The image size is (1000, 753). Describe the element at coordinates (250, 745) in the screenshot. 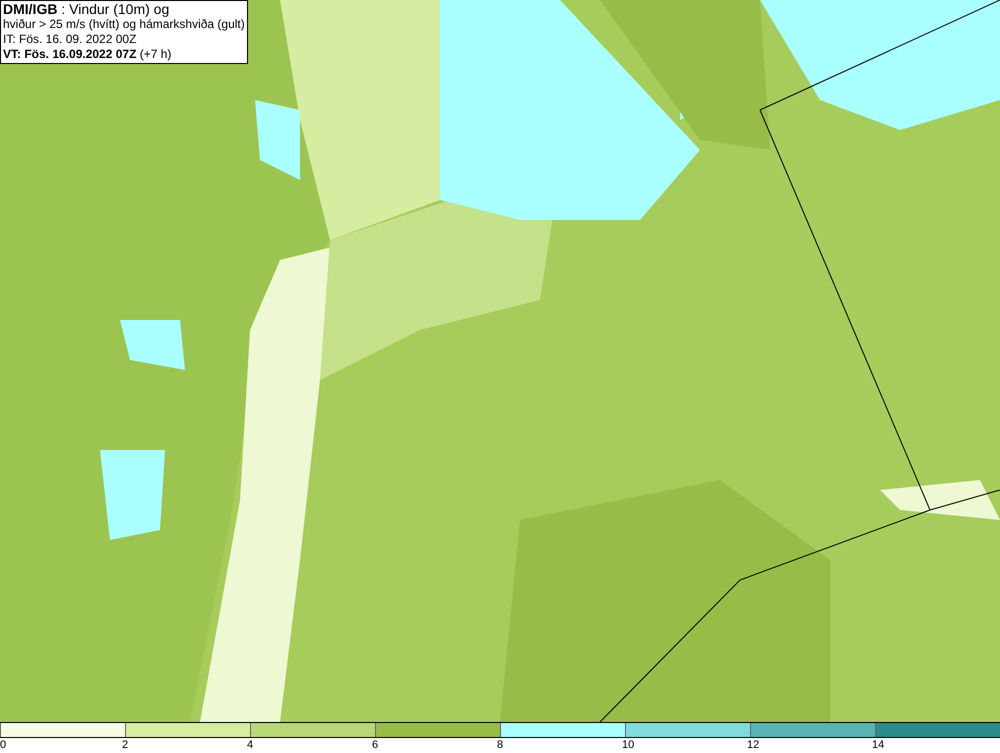

I see `legend-label: 4` at that location.